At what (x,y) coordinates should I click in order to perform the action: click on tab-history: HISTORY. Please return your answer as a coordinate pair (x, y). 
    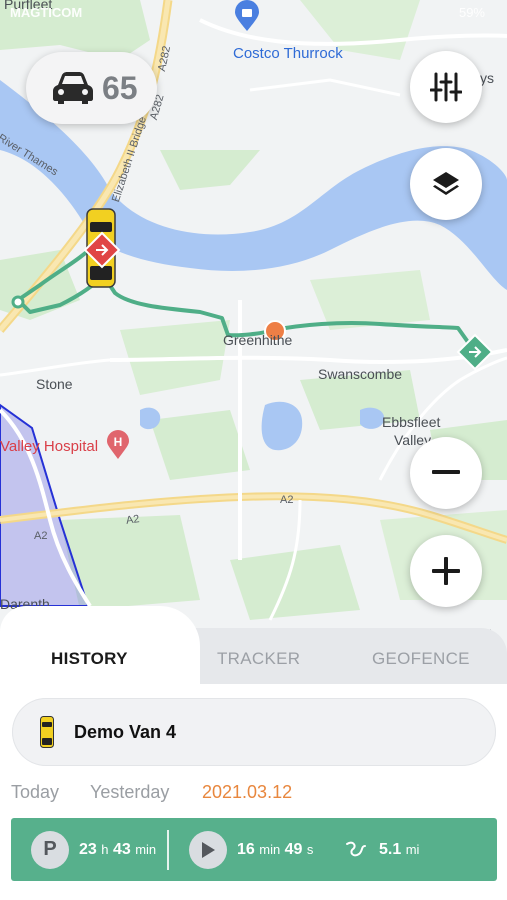
    Looking at the image, I should click on (89, 659).